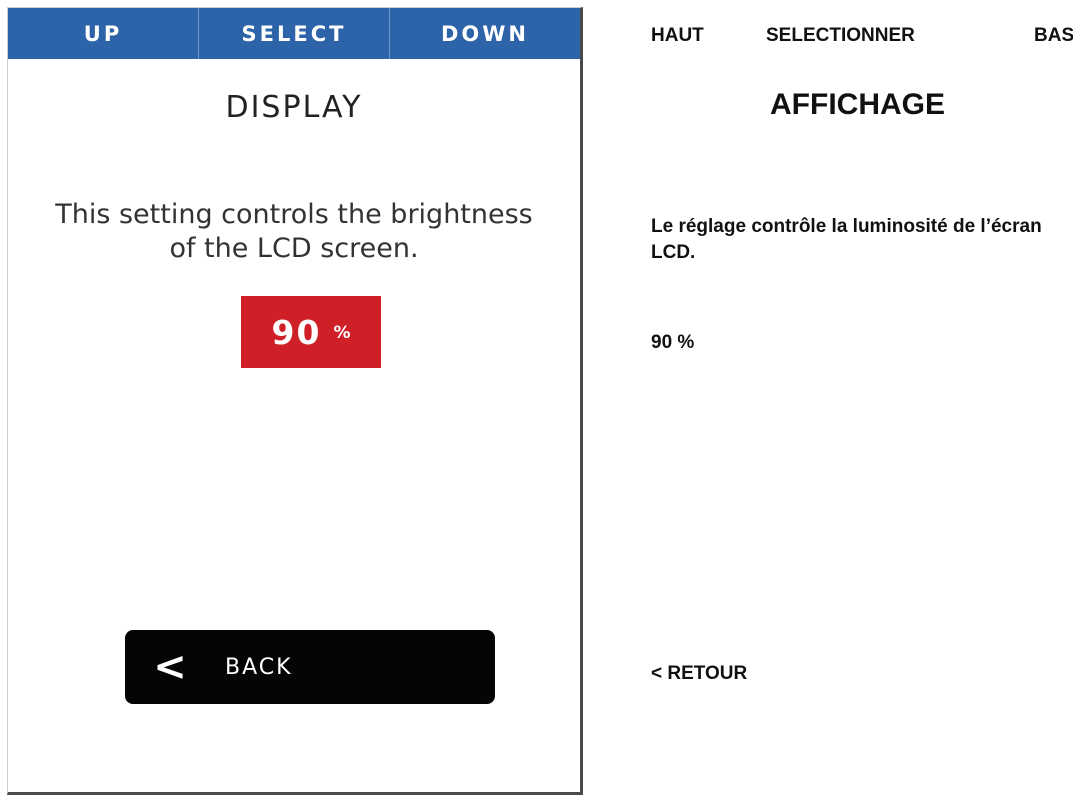 The height and width of the screenshot is (805, 1073). Describe the element at coordinates (840, 35) in the screenshot. I see `translation-select: SELECTIONNER` at that location.